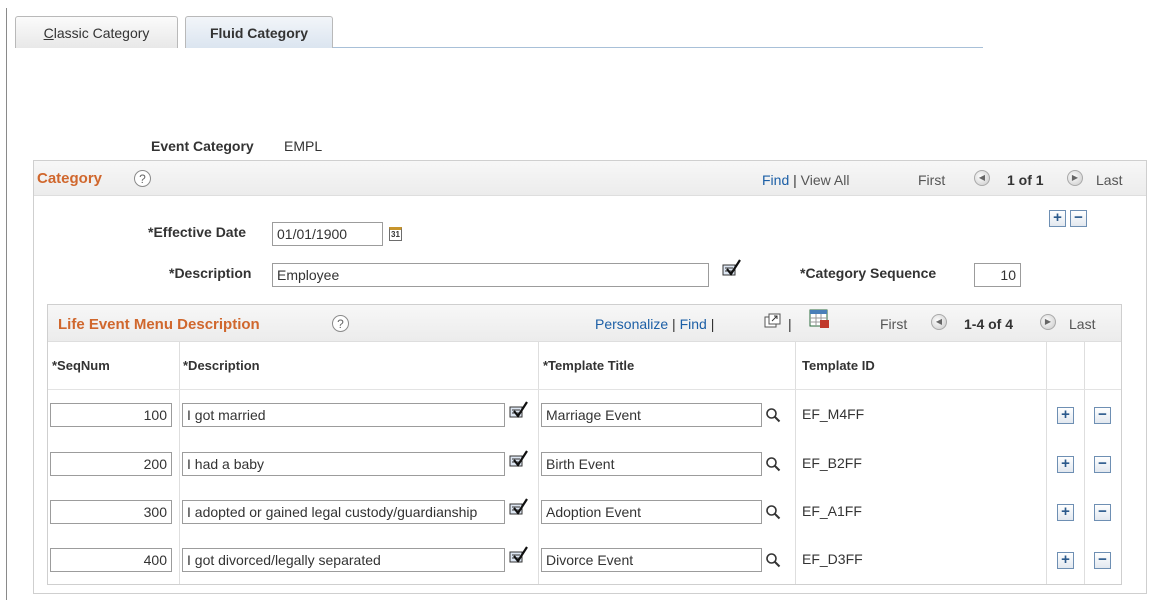 The image size is (1154, 600). What do you see at coordinates (70, 178) in the screenshot?
I see `category-title: Category` at bounding box center [70, 178].